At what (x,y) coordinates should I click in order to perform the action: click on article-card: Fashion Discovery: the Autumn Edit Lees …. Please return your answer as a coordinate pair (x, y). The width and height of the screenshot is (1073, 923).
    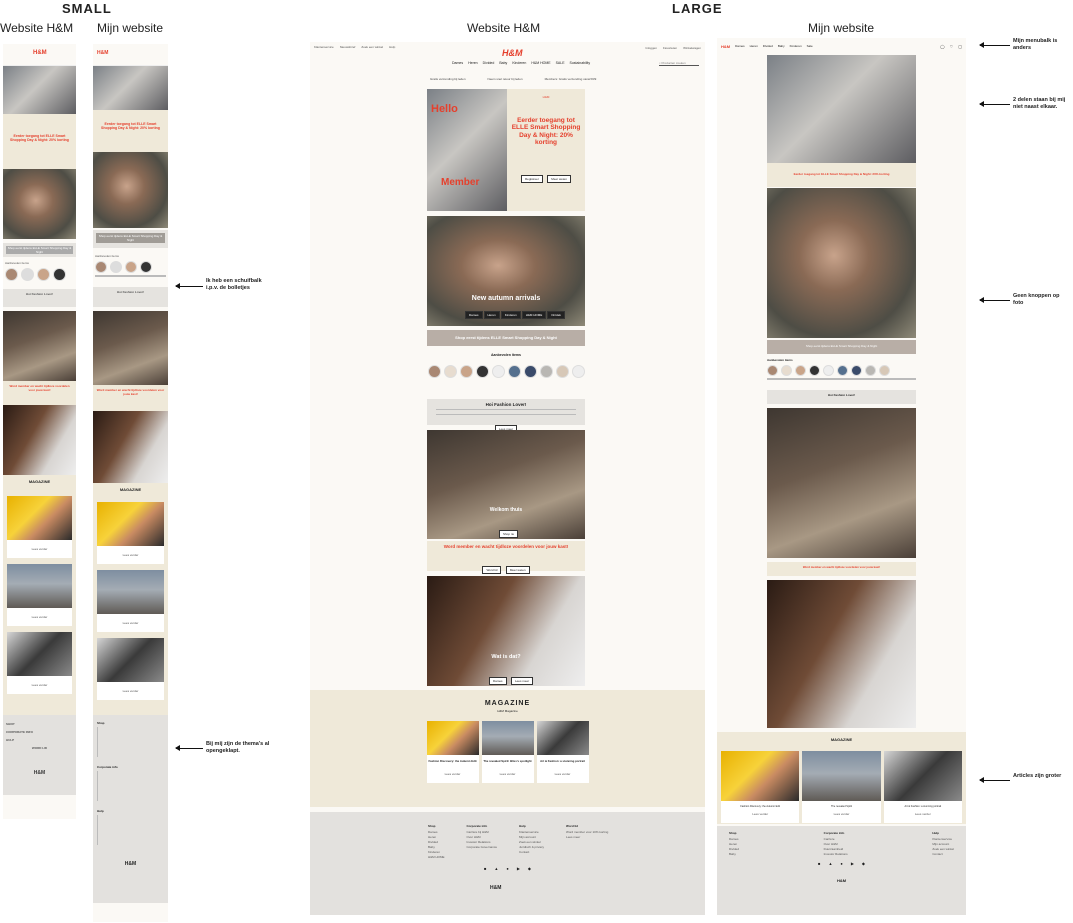
    Looking at the image, I should click on (452, 752).